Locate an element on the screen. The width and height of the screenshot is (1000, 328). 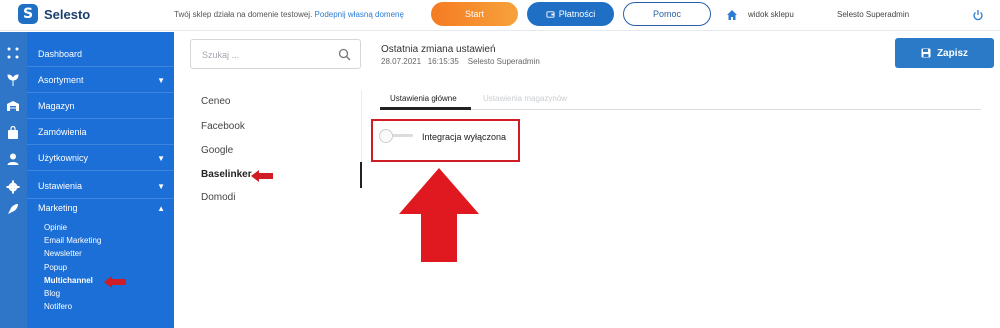
integration-item-ceneo: Ceneo is located at coordinates (215, 101).